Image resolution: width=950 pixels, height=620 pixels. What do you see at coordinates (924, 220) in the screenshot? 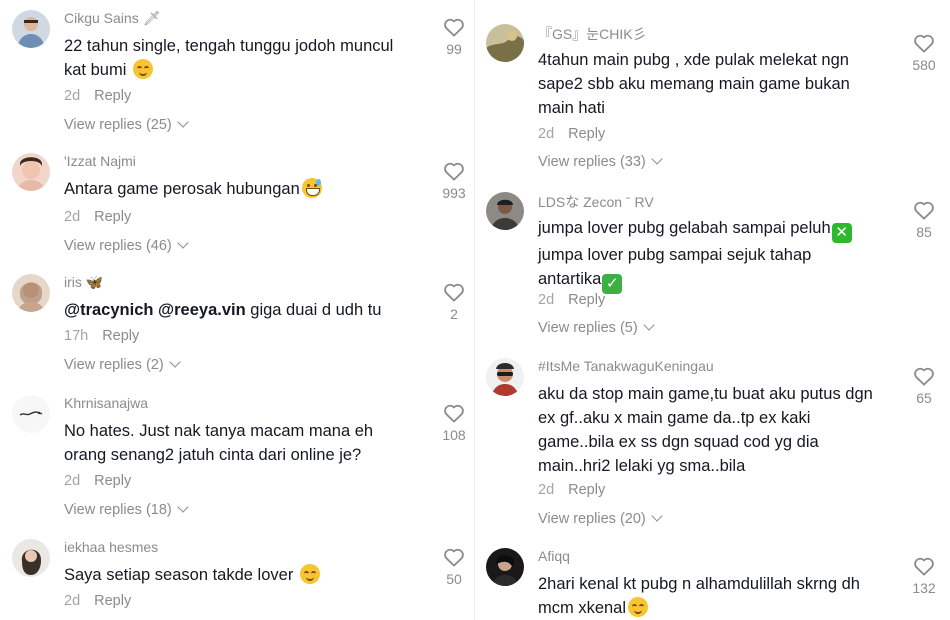
I see `like-button: 85` at bounding box center [924, 220].